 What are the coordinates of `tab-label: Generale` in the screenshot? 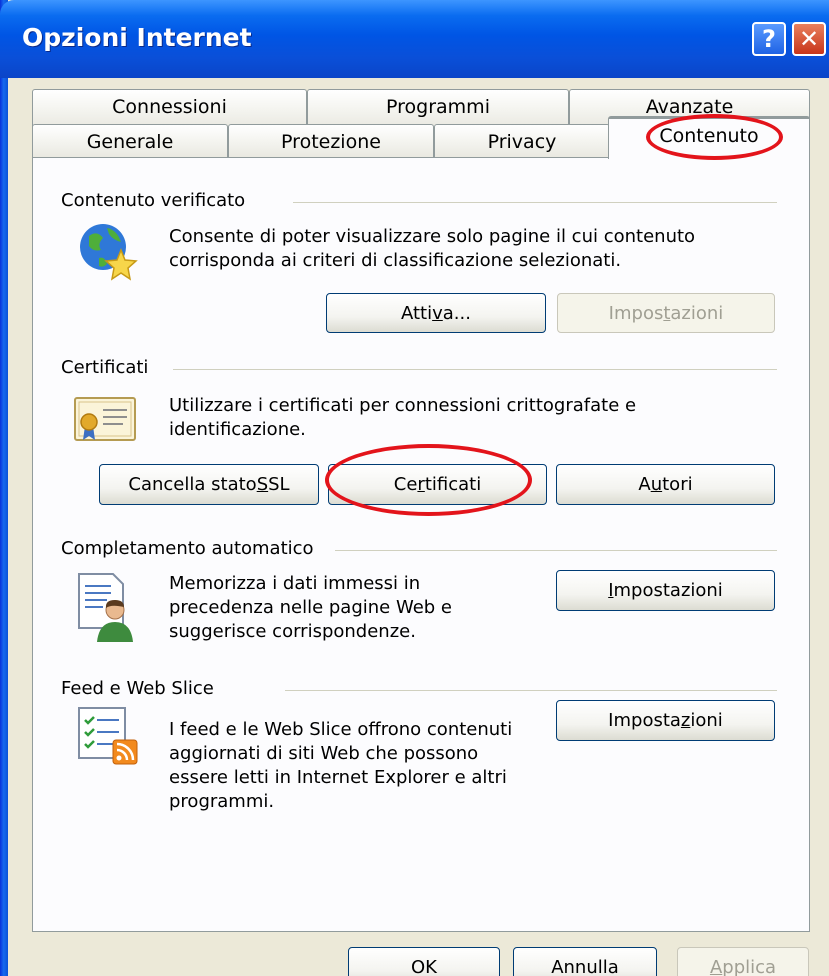 It's located at (130, 142).